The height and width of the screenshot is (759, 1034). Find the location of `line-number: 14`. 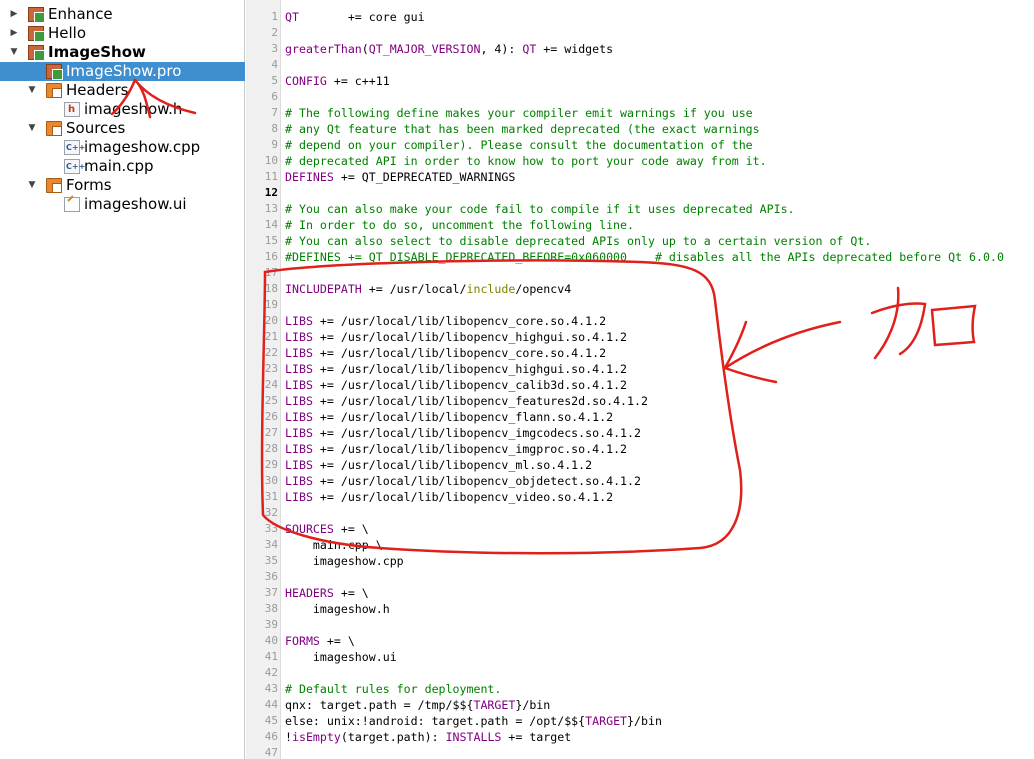

line-number: 14 is located at coordinates (271, 224).